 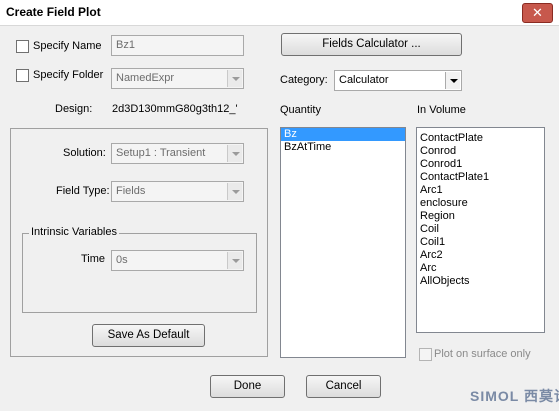 I want to click on specify-name-checkbox, so click(x=22, y=46).